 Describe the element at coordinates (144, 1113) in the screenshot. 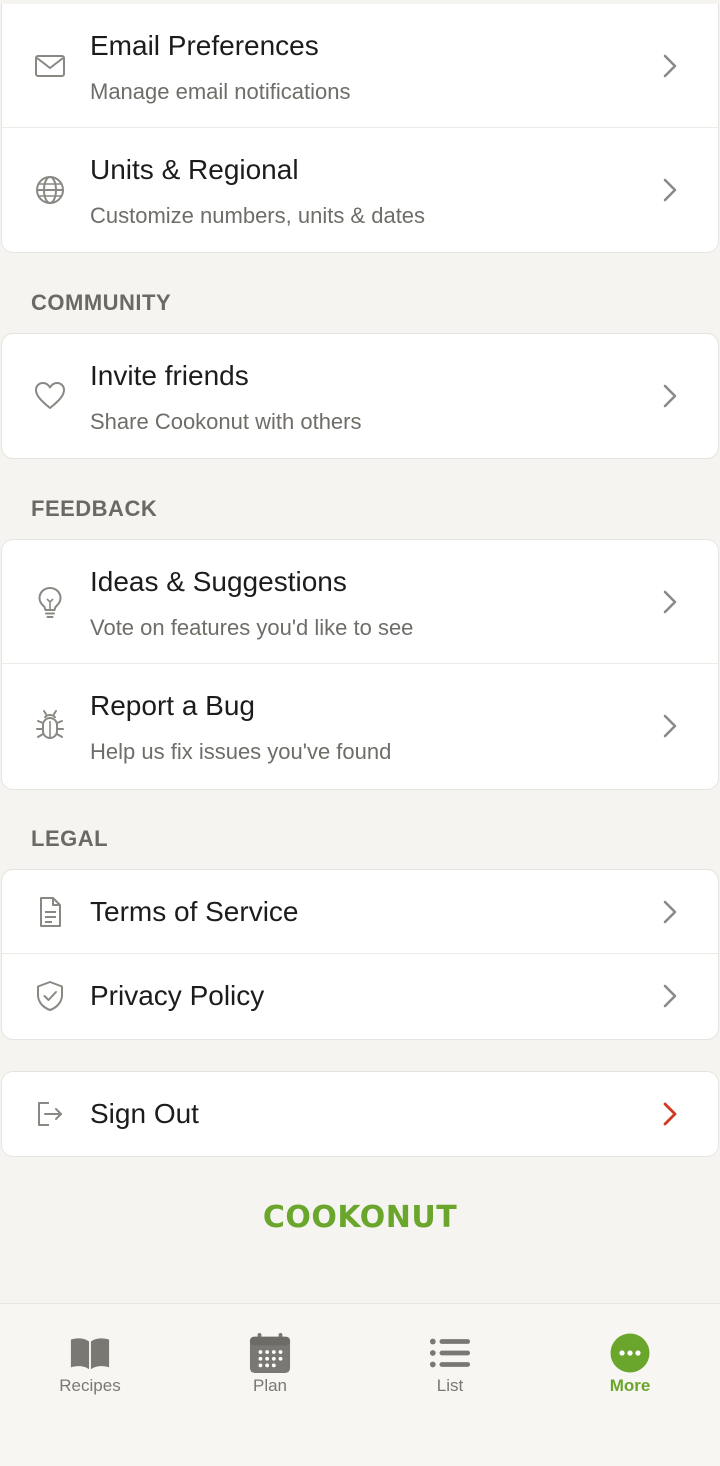

I see `sign-out-label: Sign Out` at that location.